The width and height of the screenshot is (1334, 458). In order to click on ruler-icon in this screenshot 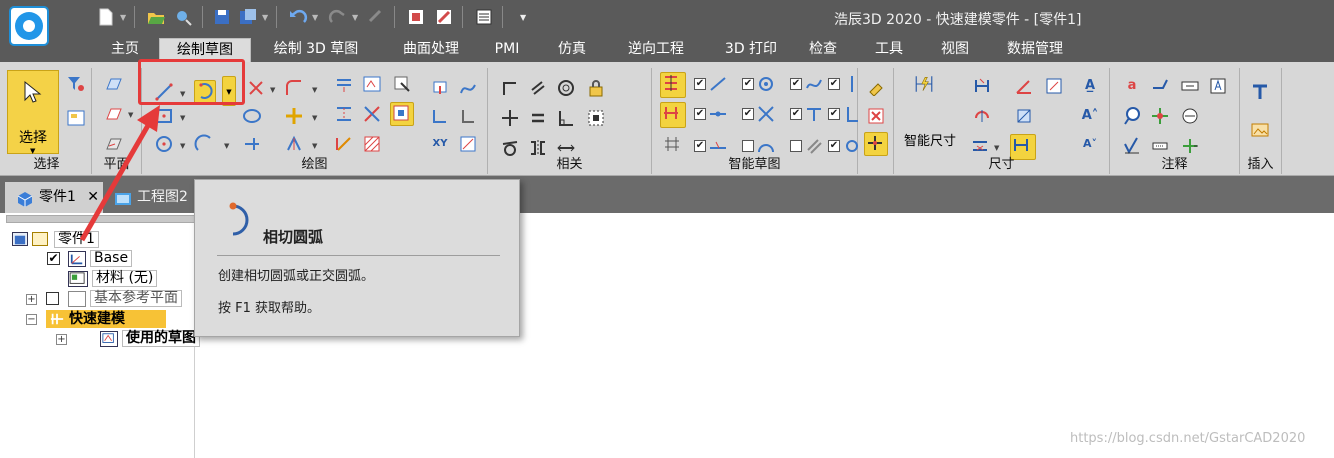, I will do `click(444, 17)`.